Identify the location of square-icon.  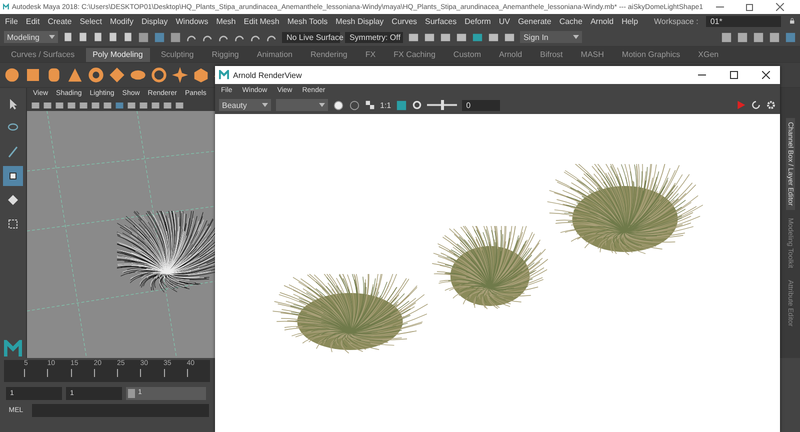
(131, 393).